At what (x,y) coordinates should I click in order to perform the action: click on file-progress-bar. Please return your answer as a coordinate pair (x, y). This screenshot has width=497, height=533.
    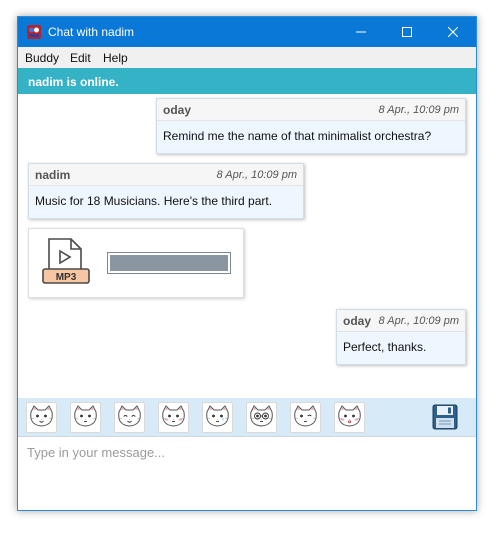
    Looking at the image, I should click on (169, 263).